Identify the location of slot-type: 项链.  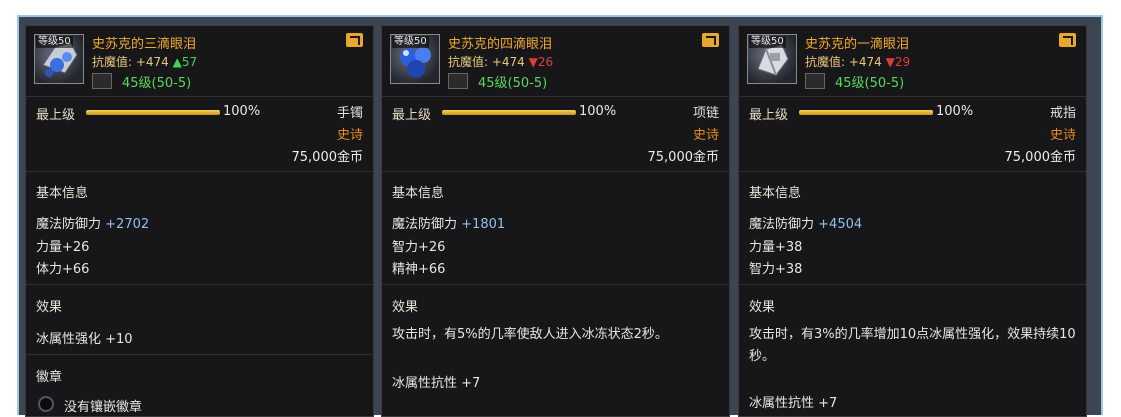
(705, 113).